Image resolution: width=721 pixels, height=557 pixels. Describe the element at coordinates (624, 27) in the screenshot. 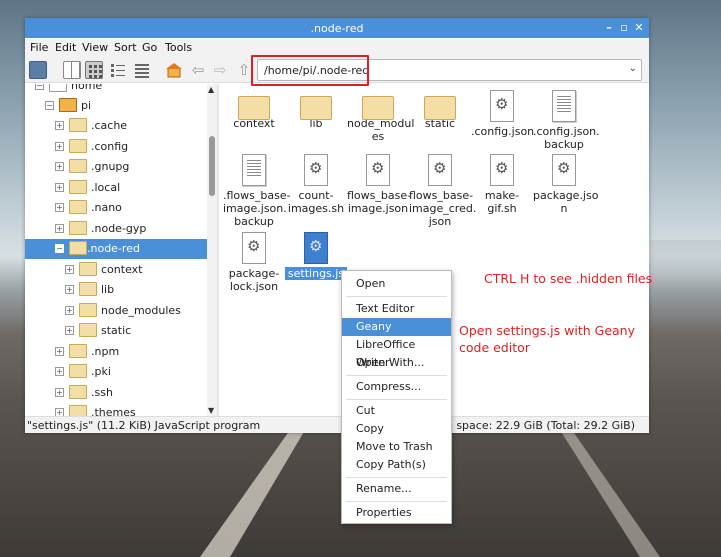

I see `maximize-icon: ▫` at that location.